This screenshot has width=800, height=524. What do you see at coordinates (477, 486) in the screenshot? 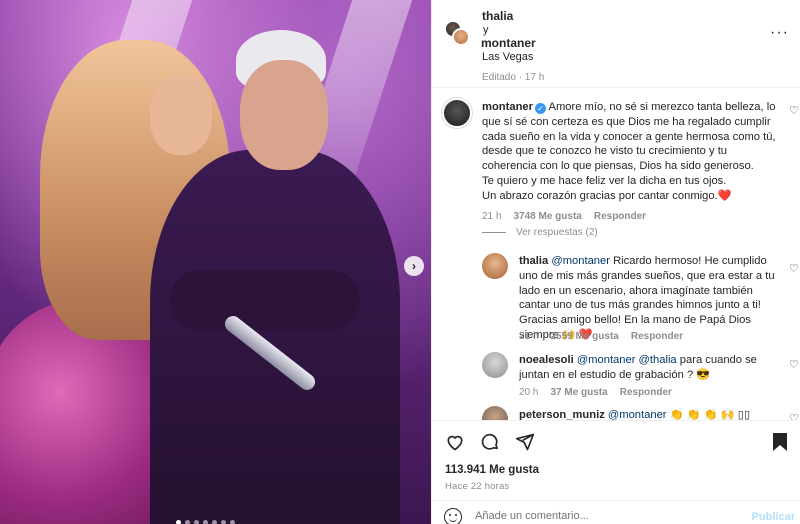
I see `post-time: Hace 22 horas` at bounding box center [477, 486].